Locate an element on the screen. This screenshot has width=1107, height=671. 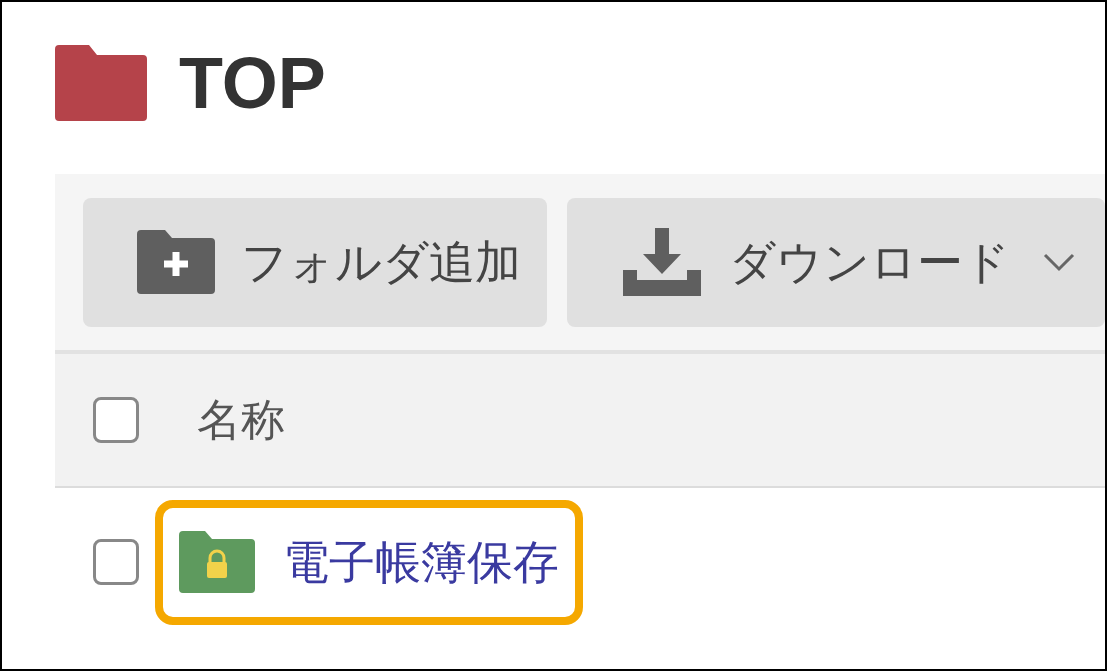
column-header: 名称 is located at coordinates (241, 420).